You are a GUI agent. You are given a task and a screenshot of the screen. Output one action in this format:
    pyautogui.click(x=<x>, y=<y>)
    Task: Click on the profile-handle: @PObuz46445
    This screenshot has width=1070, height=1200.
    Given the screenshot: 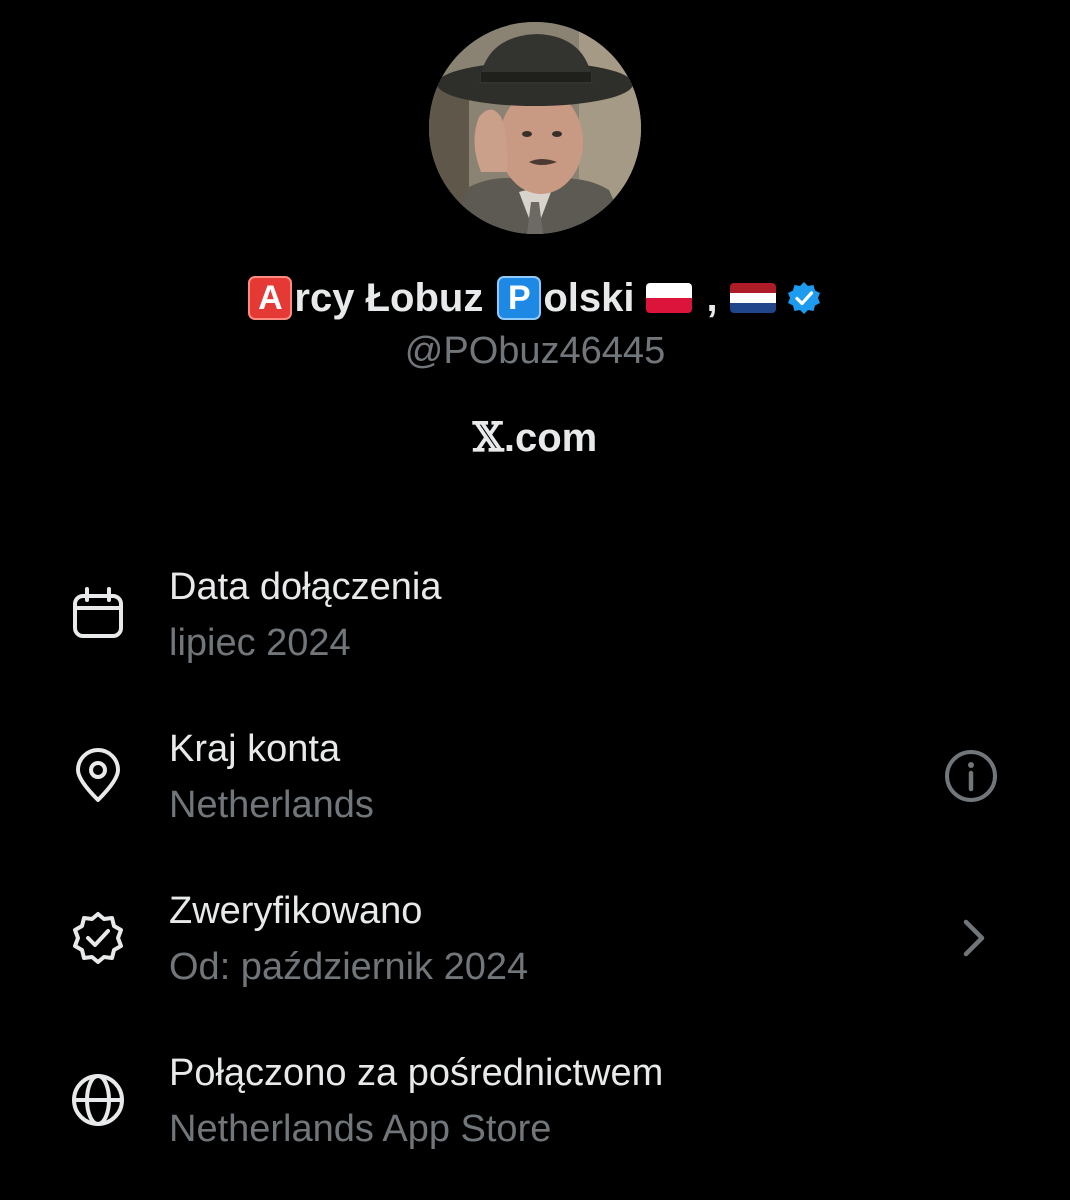 What is the action you would take?
    pyautogui.click(x=535, y=351)
    